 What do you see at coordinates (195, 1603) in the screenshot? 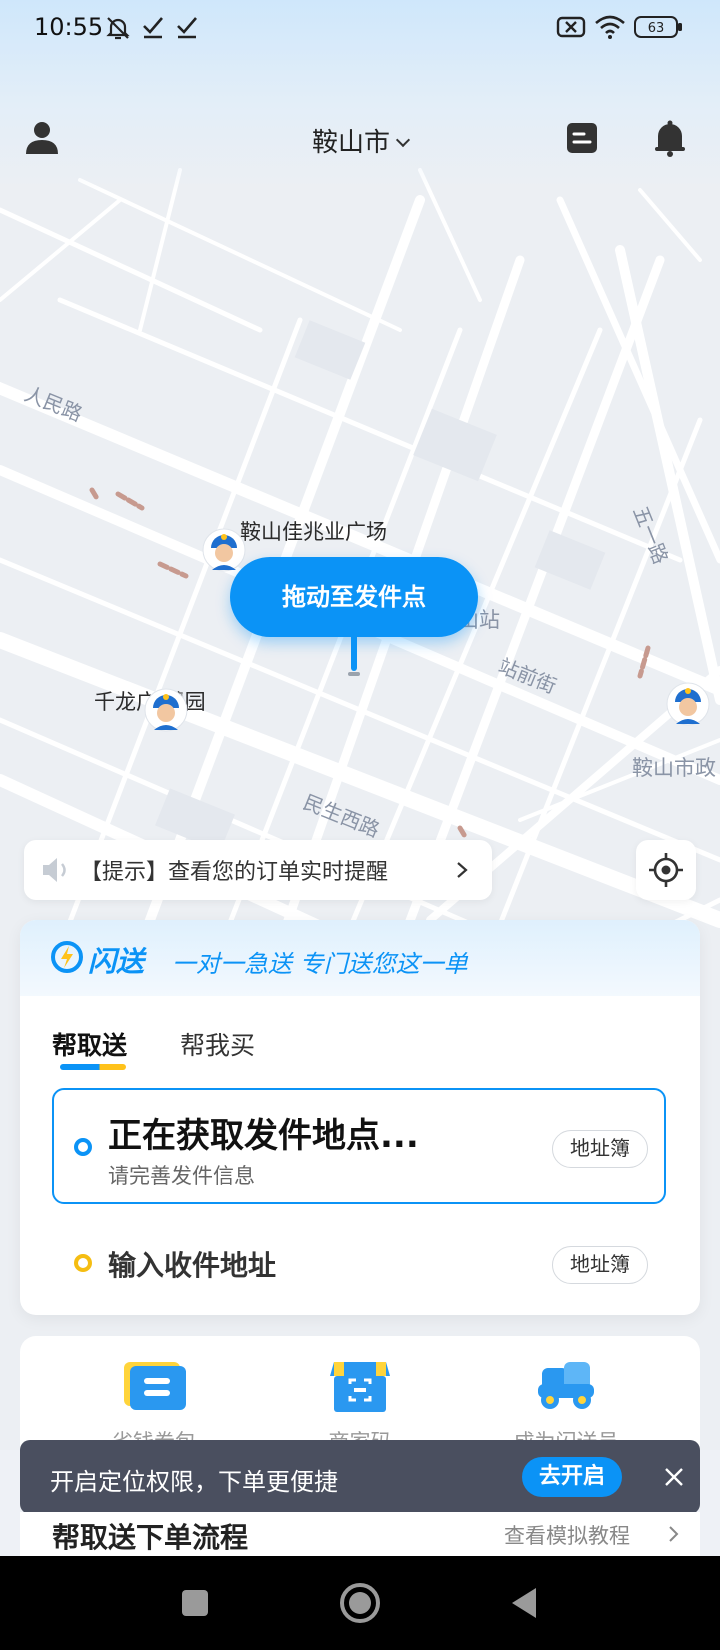
I see `recents-button-icon` at bounding box center [195, 1603].